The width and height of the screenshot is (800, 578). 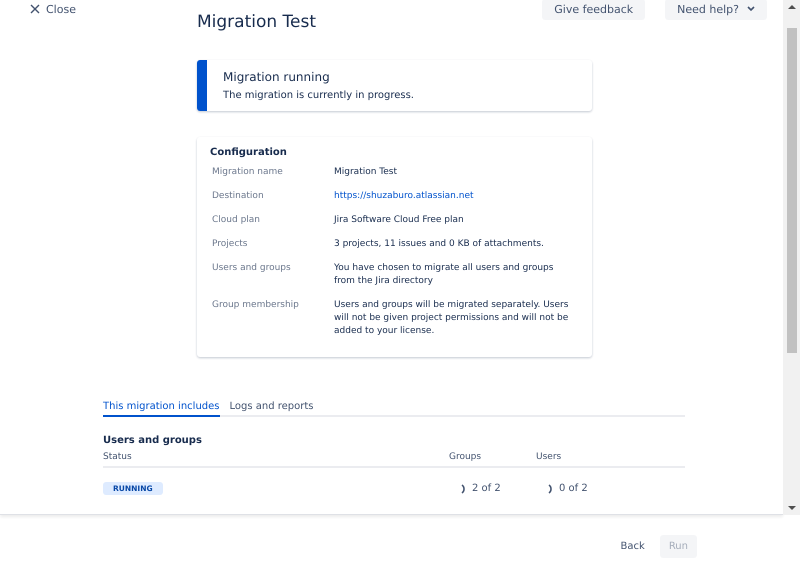 I want to click on banner-message: The migration is currently in progress., so click(x=318, y=95).